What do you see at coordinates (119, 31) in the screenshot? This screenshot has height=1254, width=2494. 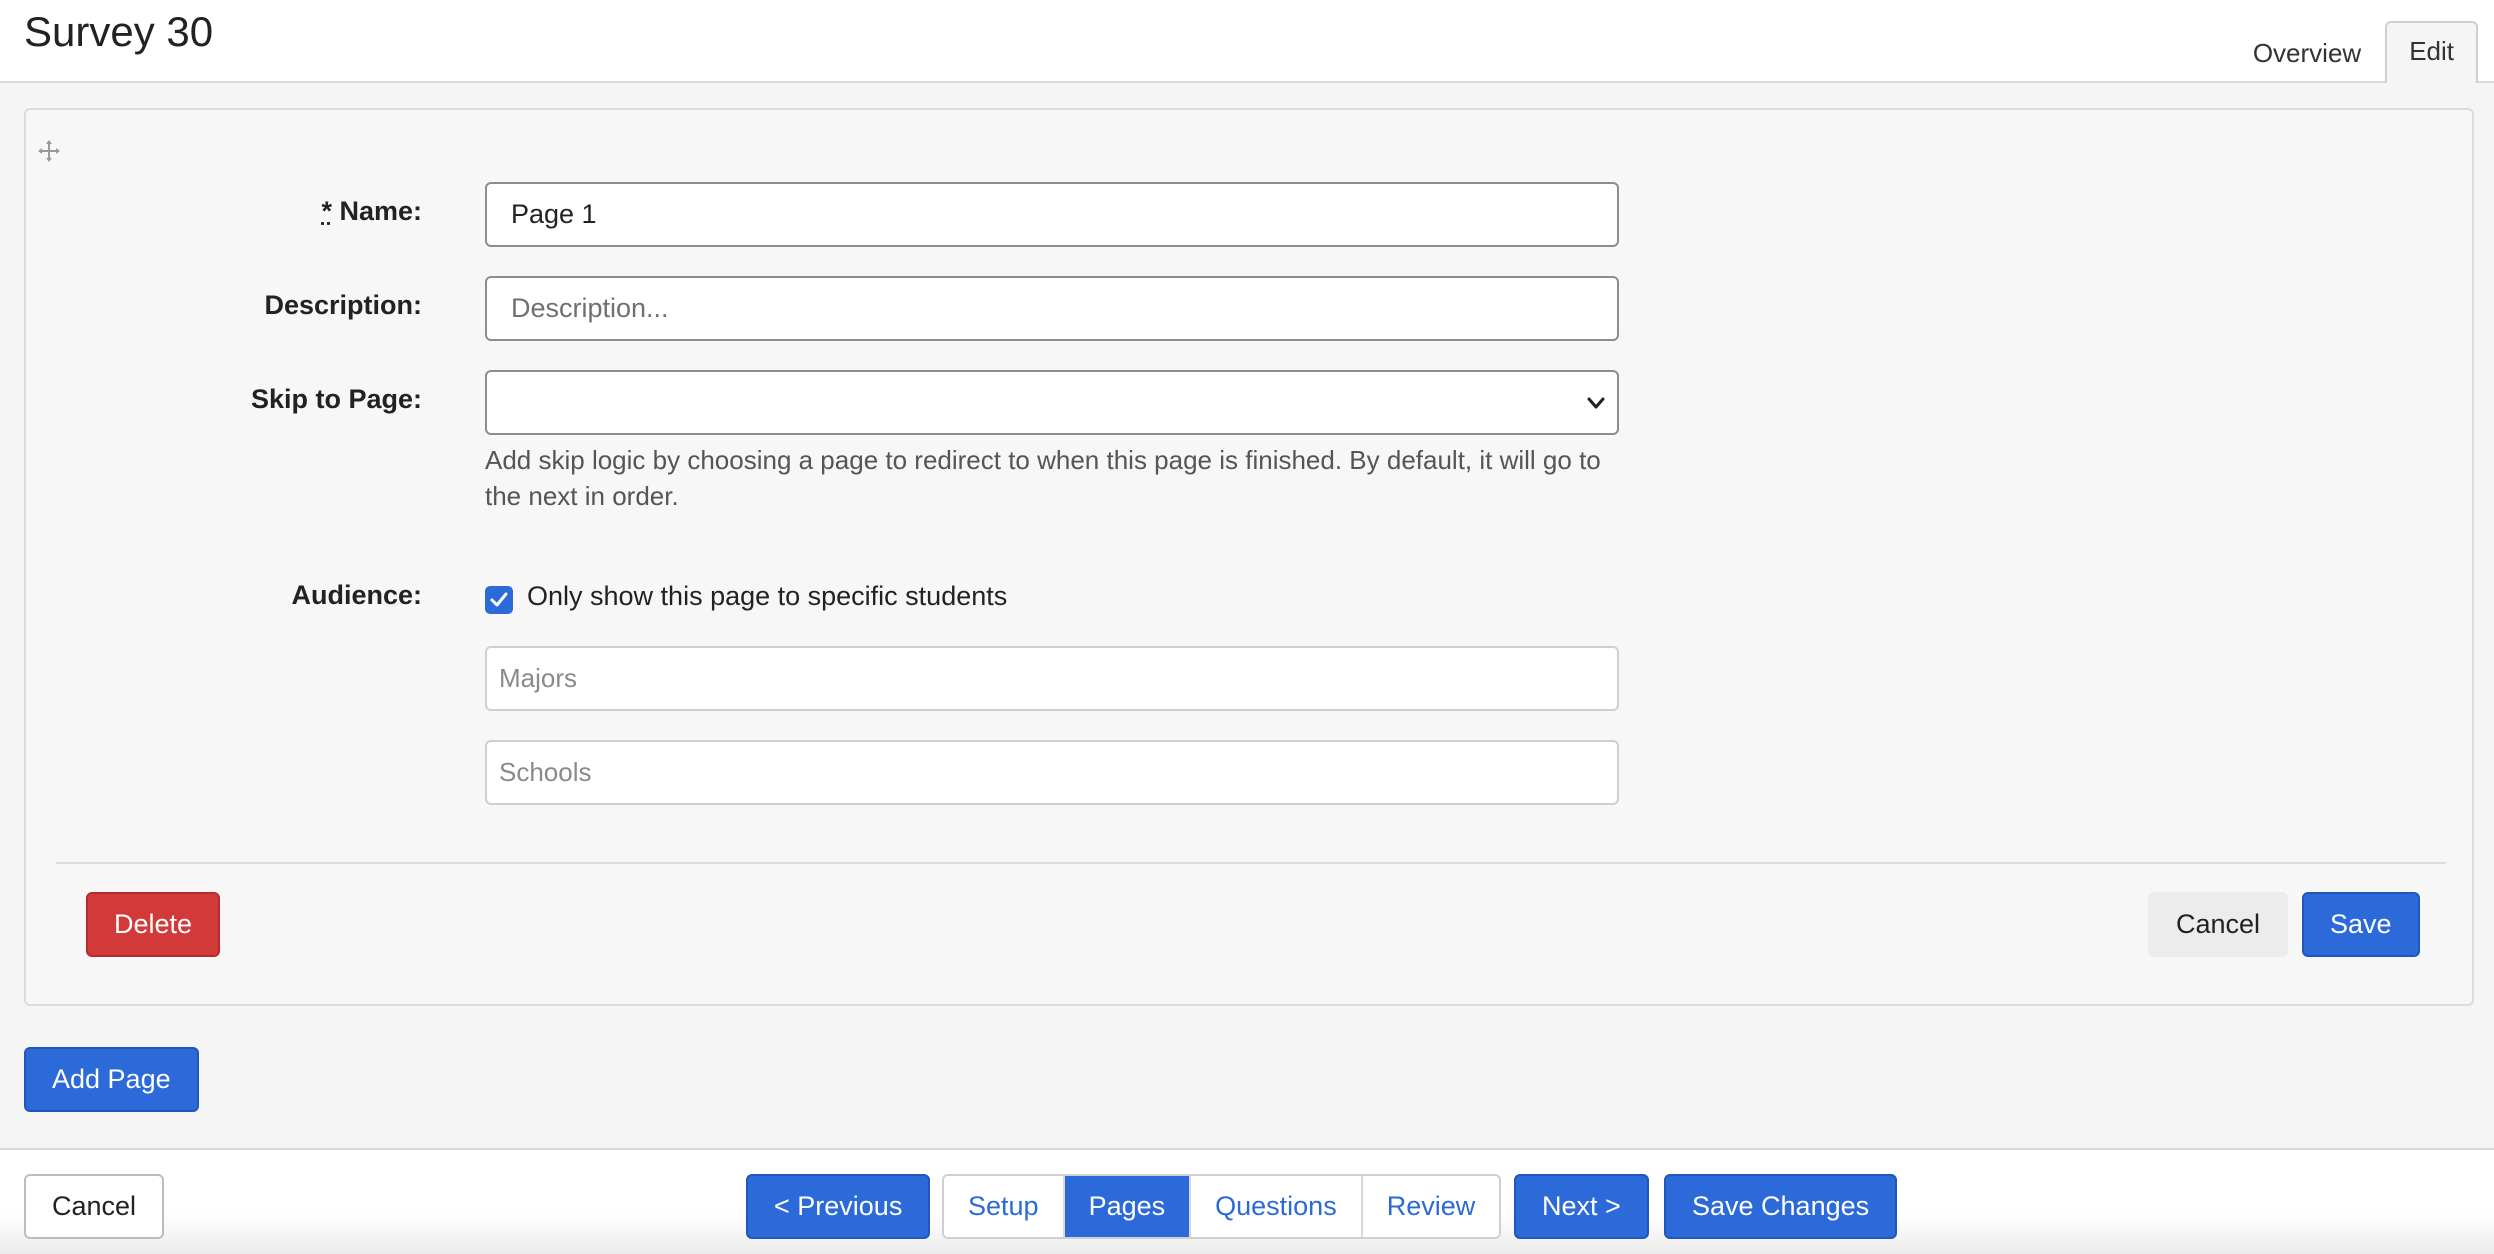 I see `page-title: Survey 30` at bounding box center [119, 31].